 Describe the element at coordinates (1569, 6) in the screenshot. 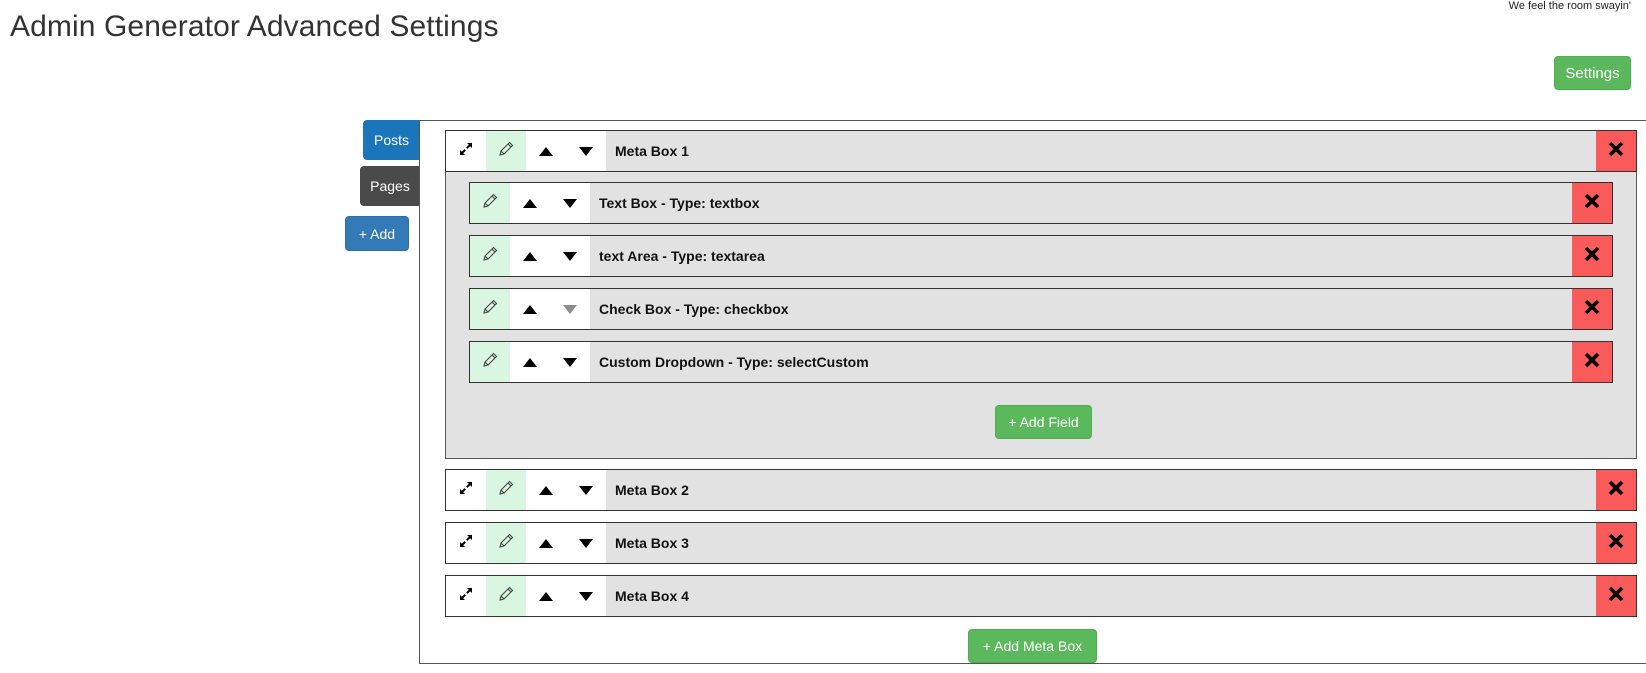

I see `tagline-text: We feel the room swayin'` at that location.